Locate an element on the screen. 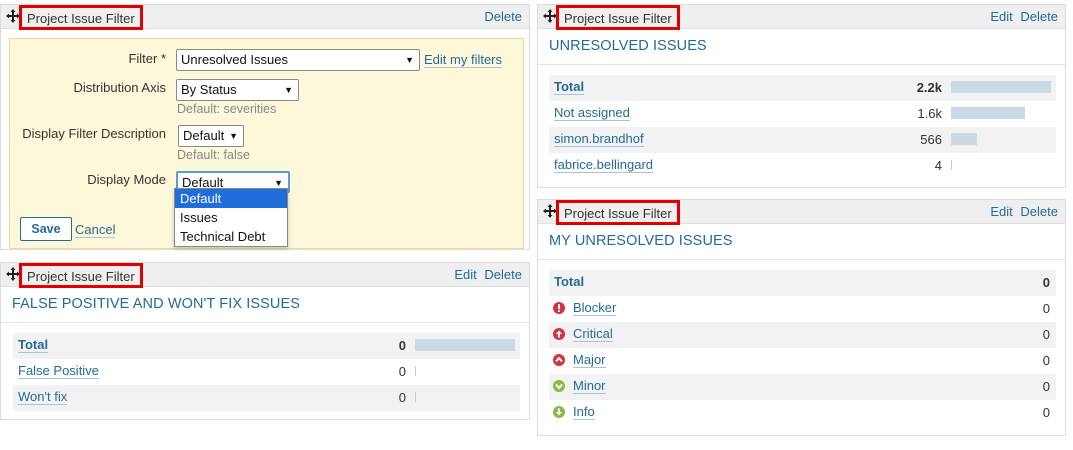  table-row: simon.brandhof 566 is located at coordinates (802, 140).